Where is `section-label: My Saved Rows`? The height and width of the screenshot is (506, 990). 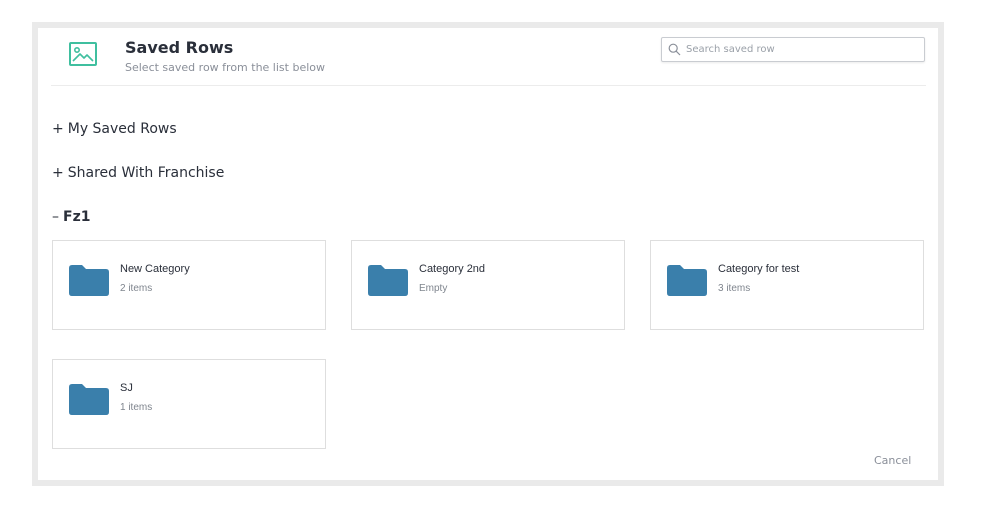 section-label: My Saved Rows is located at coordinates (122, 129).